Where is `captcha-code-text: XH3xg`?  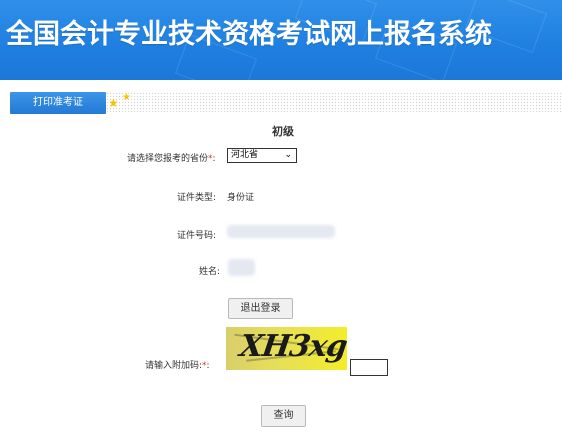 captcha-code-text: XH3xg is located at coordinates (292, 346).